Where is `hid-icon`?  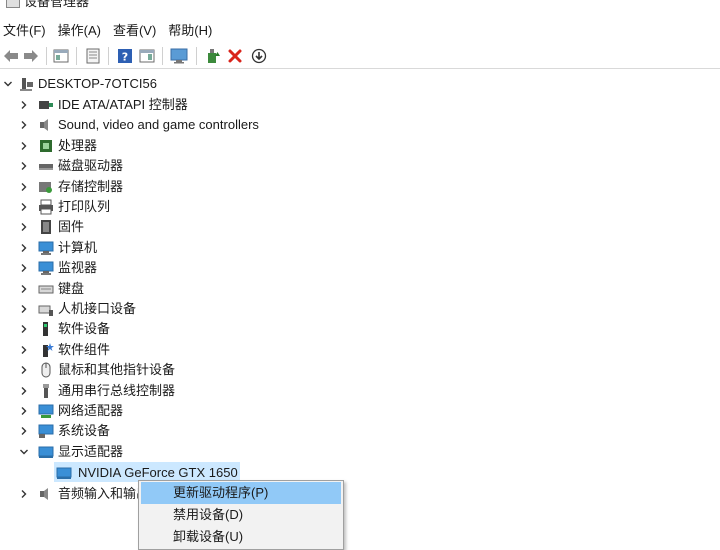 hid-icon is located at coordinates (45, 310).